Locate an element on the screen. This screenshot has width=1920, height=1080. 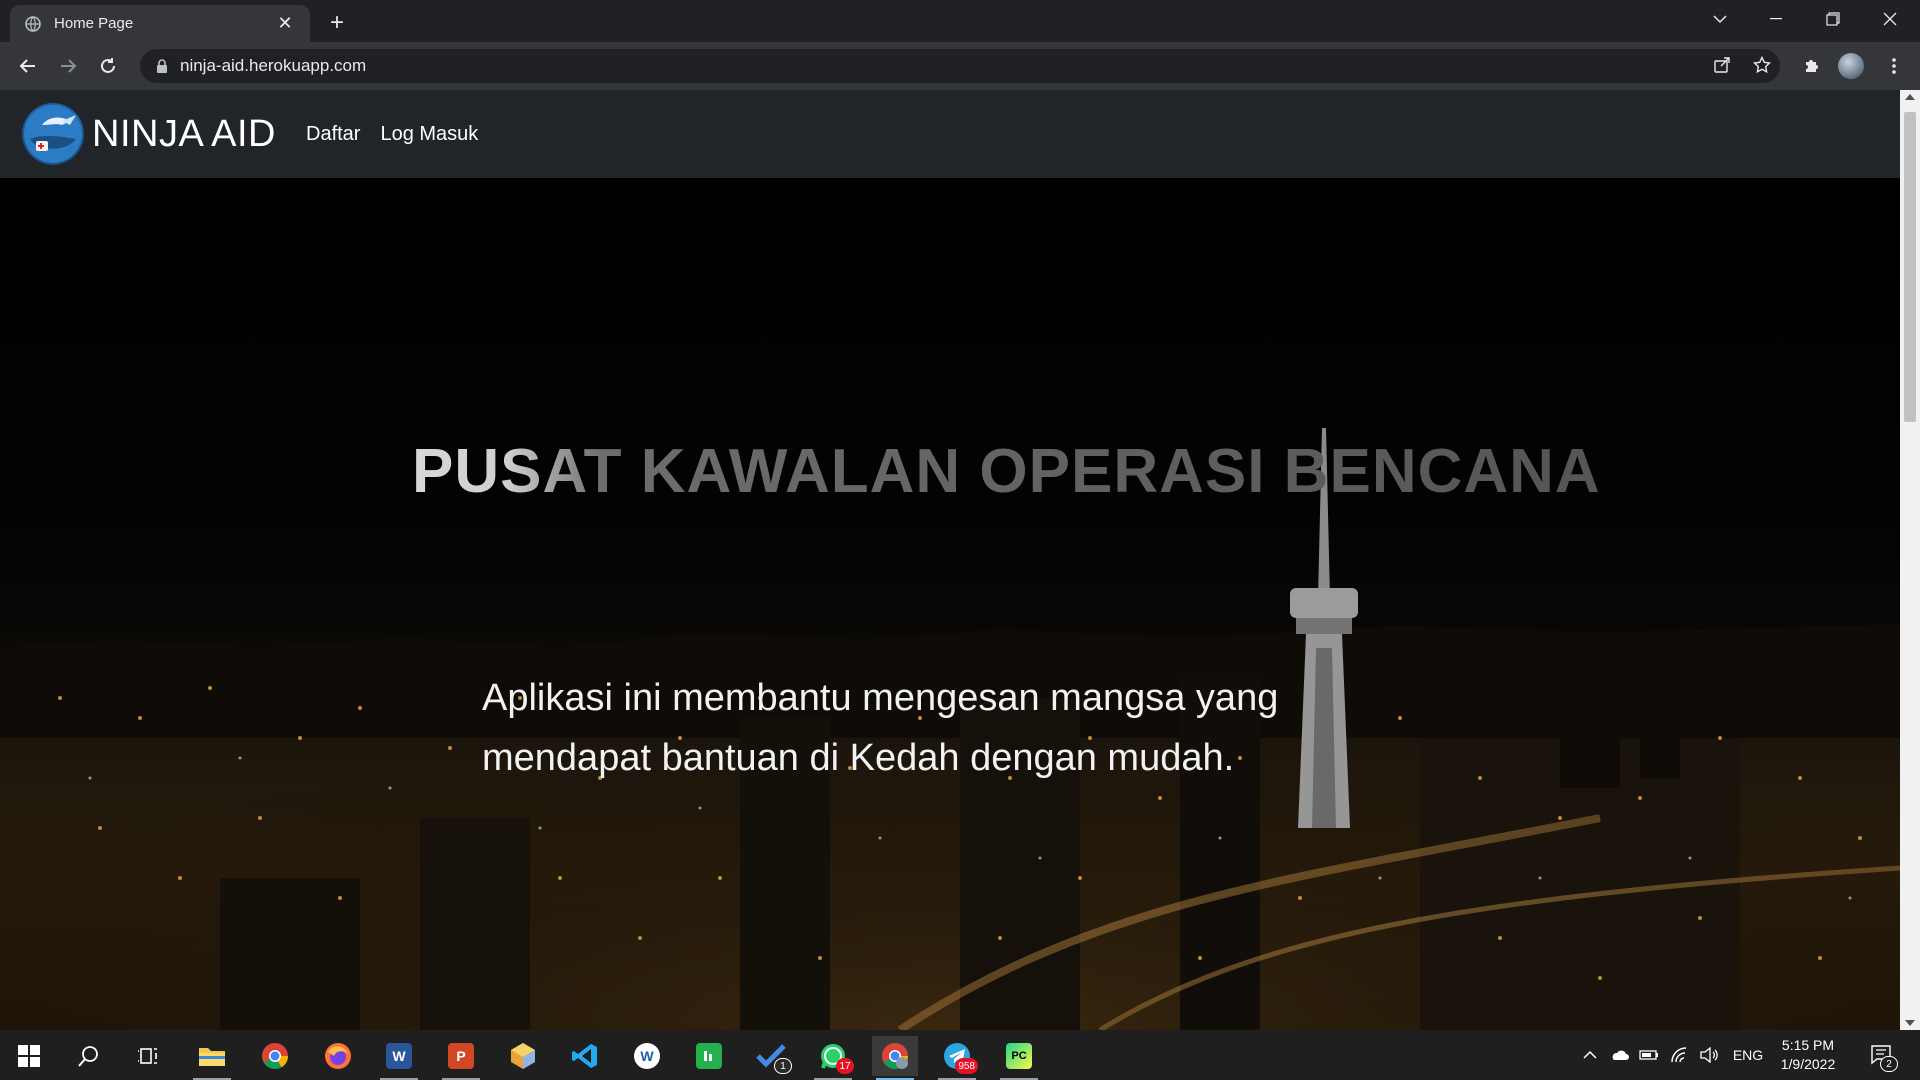
wifi-tray-button is located at coordinates (1679, 1055).